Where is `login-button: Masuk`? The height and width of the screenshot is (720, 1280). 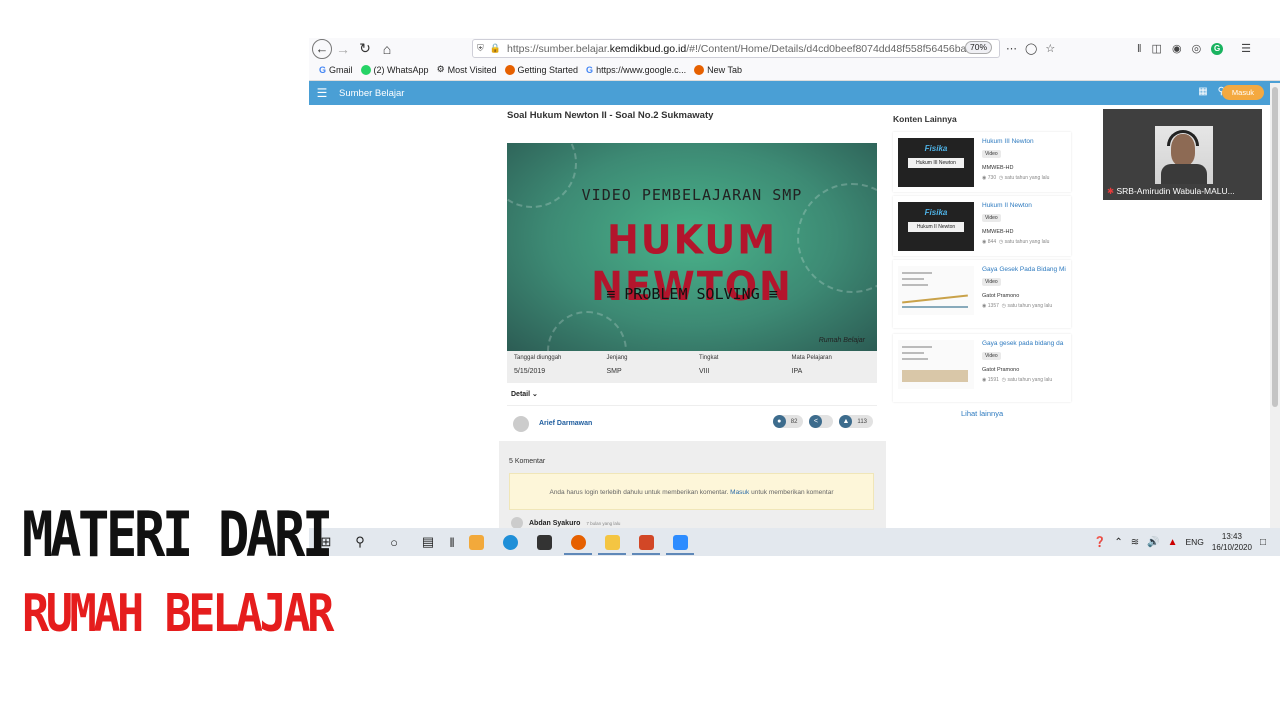
login-button: Masuk is located at coordinates (1242, 92).